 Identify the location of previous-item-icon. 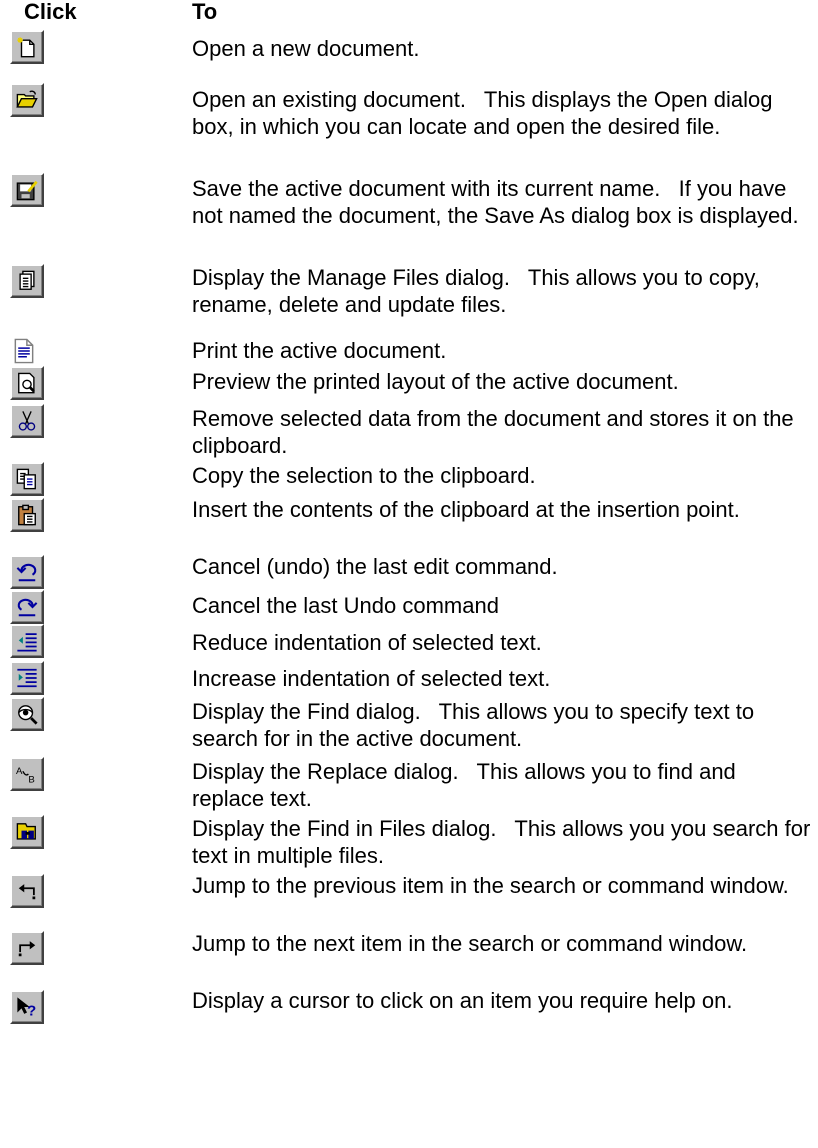
(27, 891).